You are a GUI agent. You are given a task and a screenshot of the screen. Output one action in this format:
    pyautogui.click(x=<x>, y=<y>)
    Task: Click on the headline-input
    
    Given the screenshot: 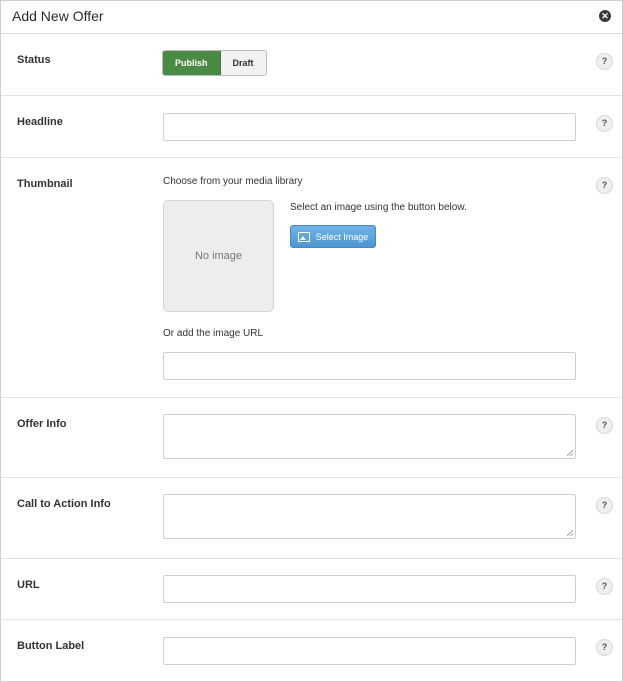 What is the action you would take?
    pyautogui.click(x=369, y=127)
    